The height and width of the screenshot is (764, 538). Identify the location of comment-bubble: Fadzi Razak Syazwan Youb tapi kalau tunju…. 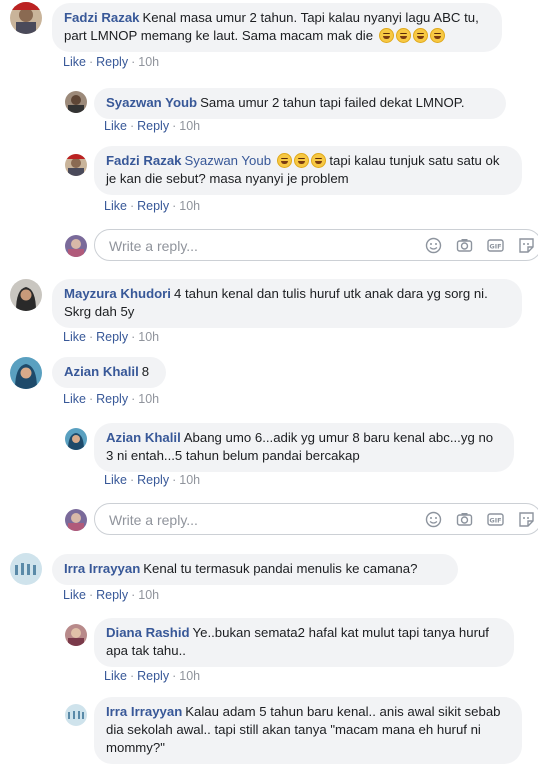
(308, 170).